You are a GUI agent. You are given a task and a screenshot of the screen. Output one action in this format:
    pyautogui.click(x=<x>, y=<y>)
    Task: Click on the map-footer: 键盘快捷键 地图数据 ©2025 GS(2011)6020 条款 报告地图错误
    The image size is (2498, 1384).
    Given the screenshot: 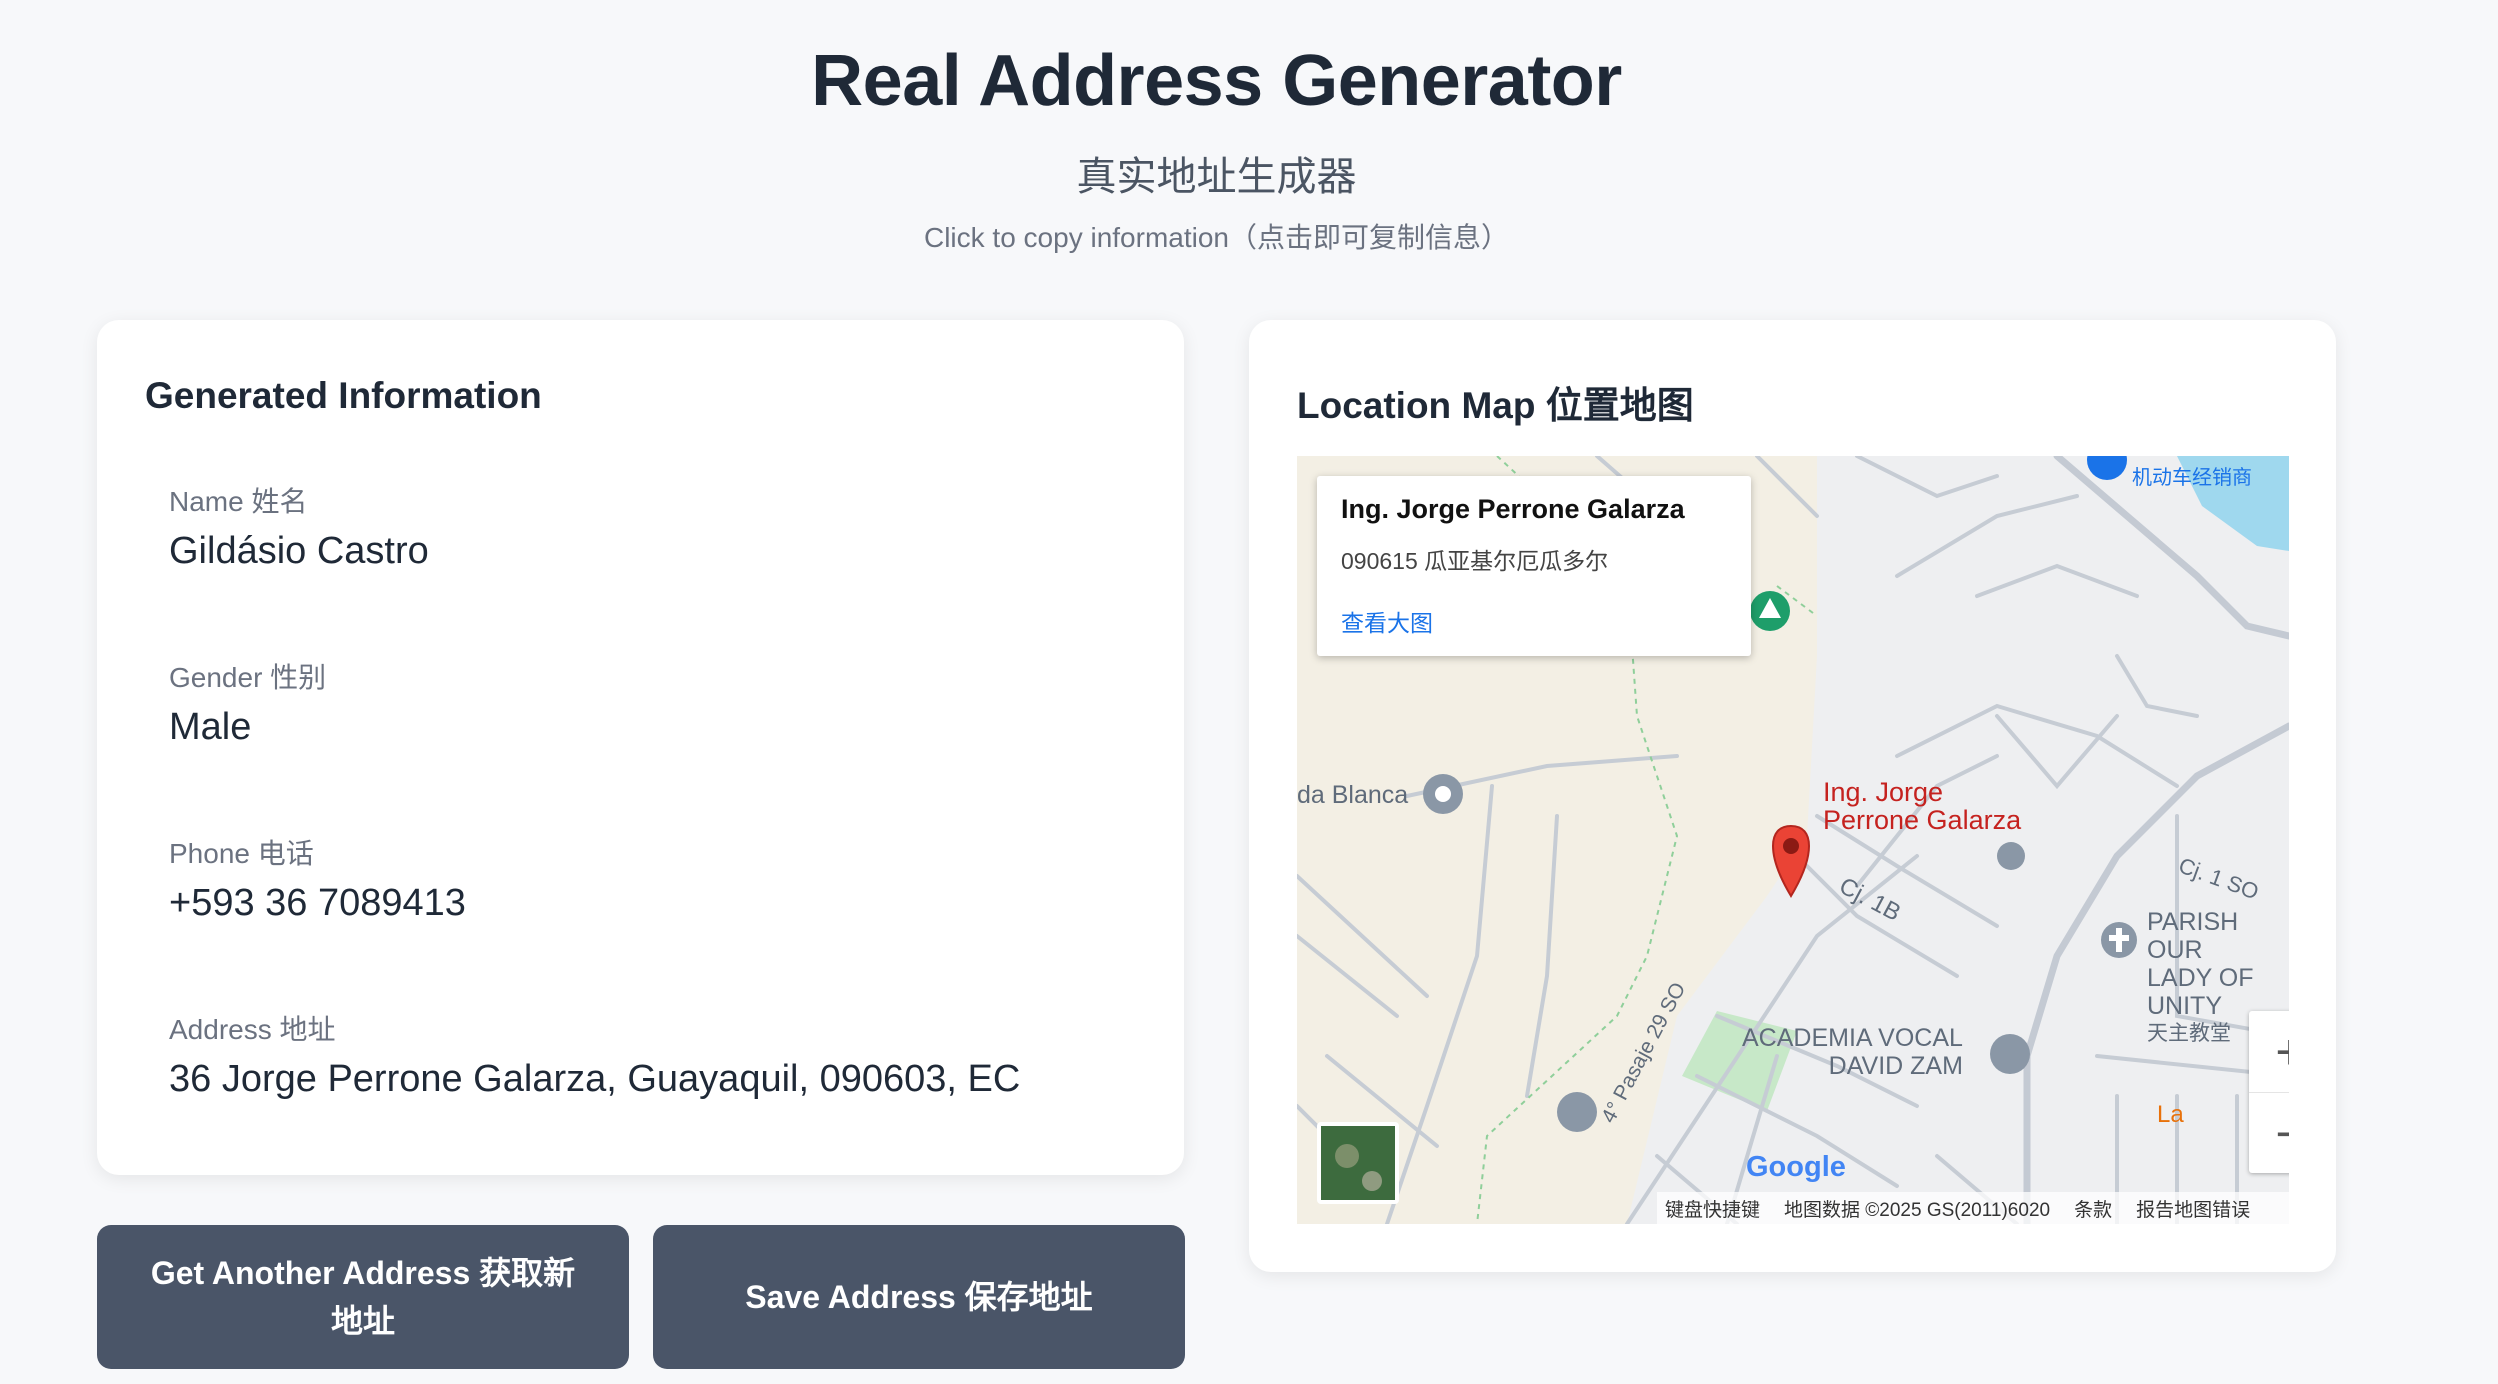 What is the action you would take?
    pyautogui.click(x=1973, y=1208)
    